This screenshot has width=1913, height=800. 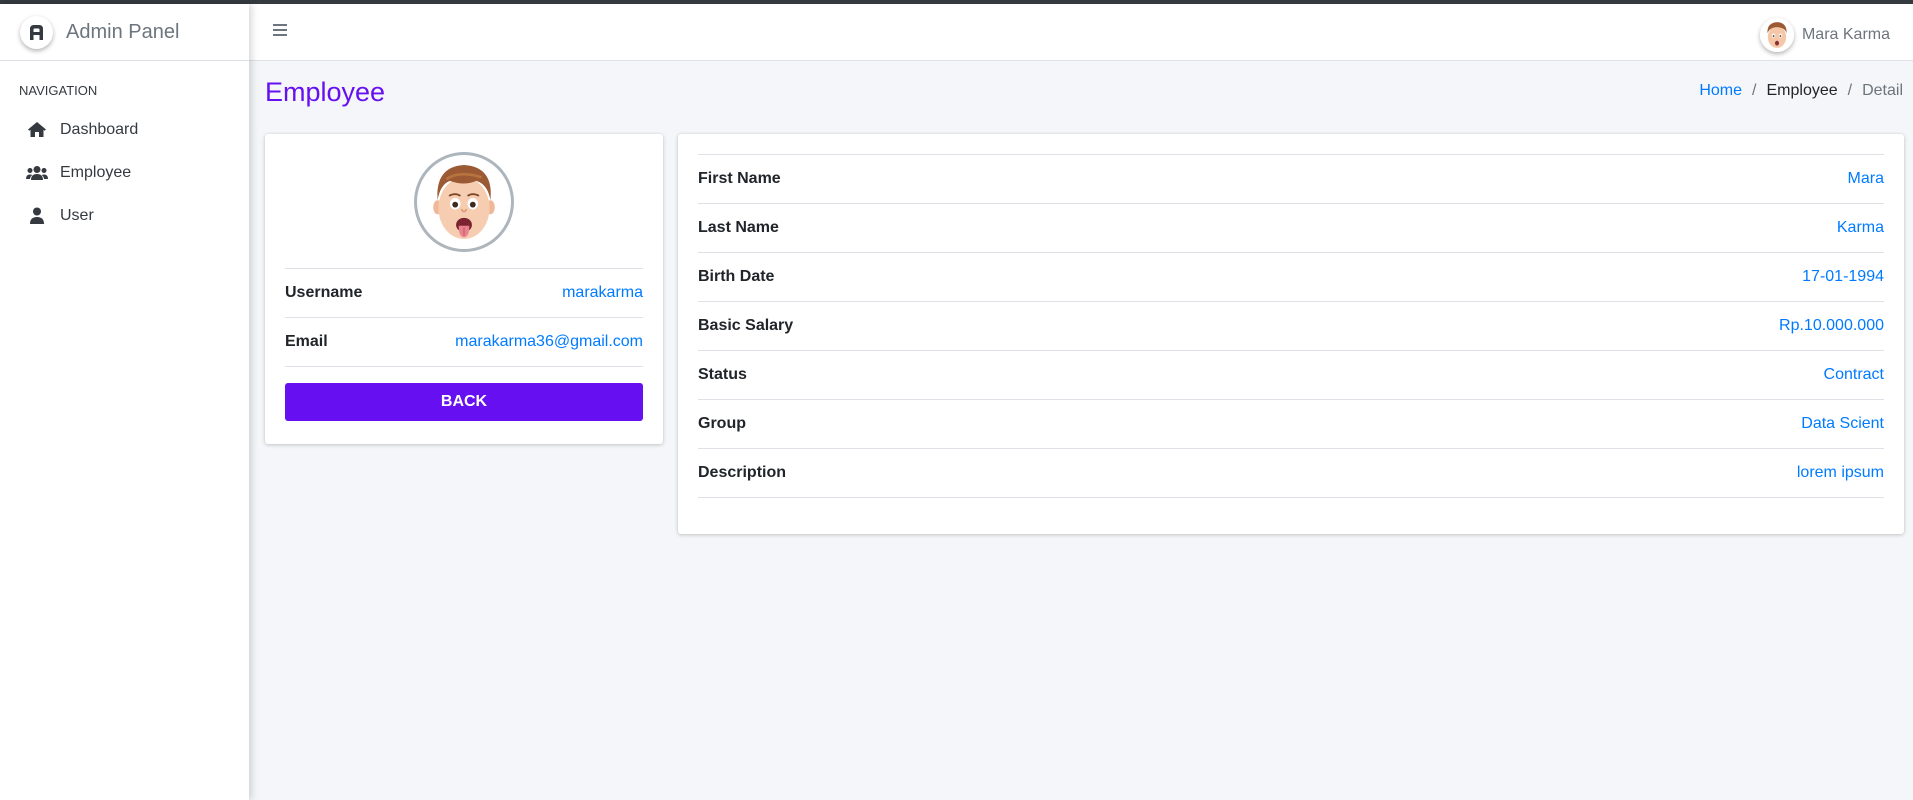 What do you see at coordinates (36, 32) in the screenshot?
I see `admin-logo-icon` at bounding box center [36, 32].